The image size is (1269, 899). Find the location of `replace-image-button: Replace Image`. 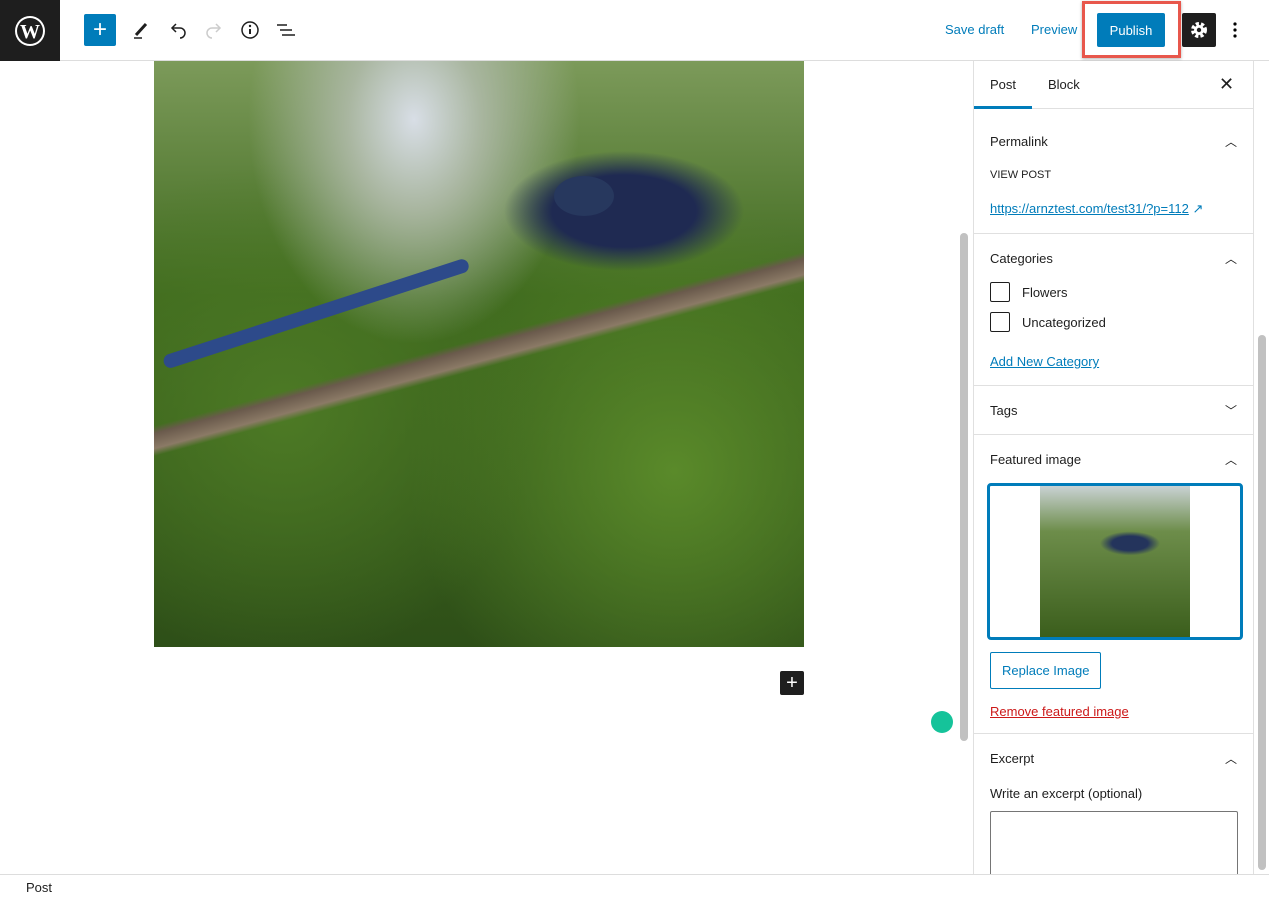

replace-image-button: Replace Image is located at coordinates (1046, 670).